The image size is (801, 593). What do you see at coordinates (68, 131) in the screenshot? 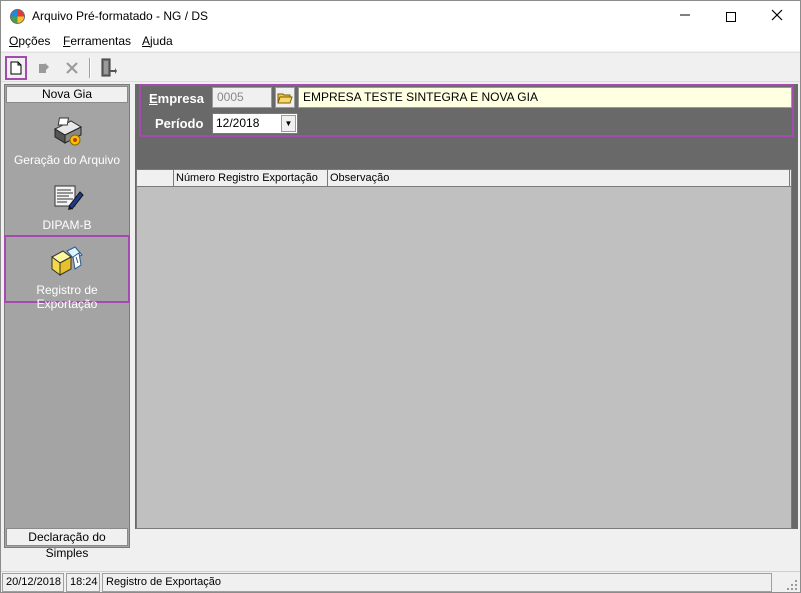
I see `printer-gear-icon` at bounding box center [68, 131].